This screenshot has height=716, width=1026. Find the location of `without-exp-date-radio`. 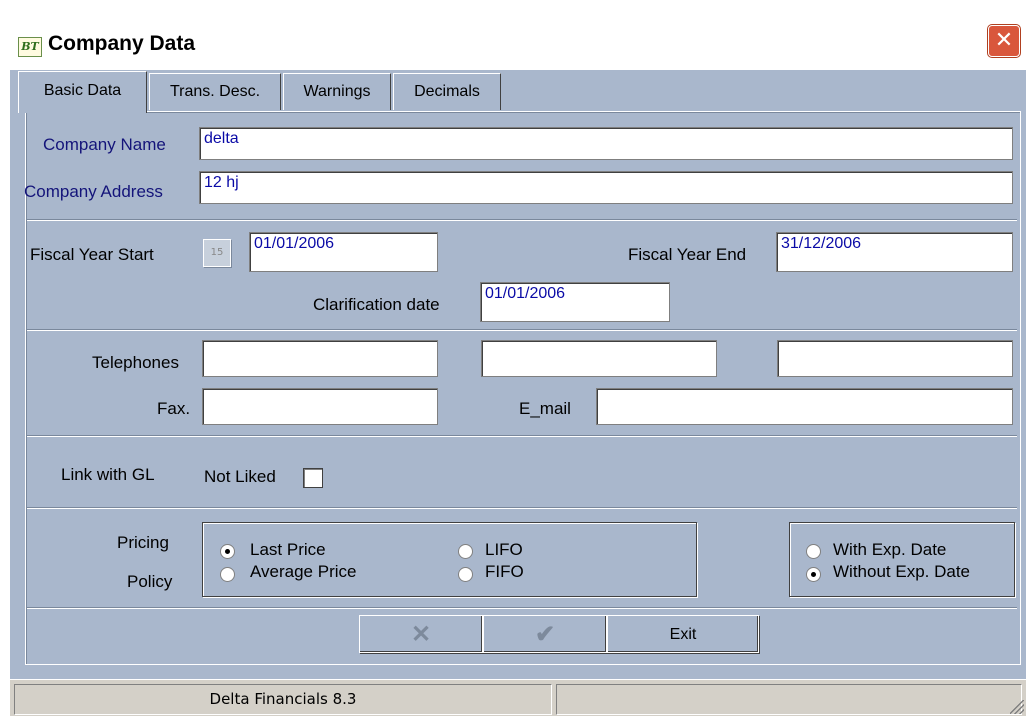

without-exp-date-radio is located at coordinates (813, 574).